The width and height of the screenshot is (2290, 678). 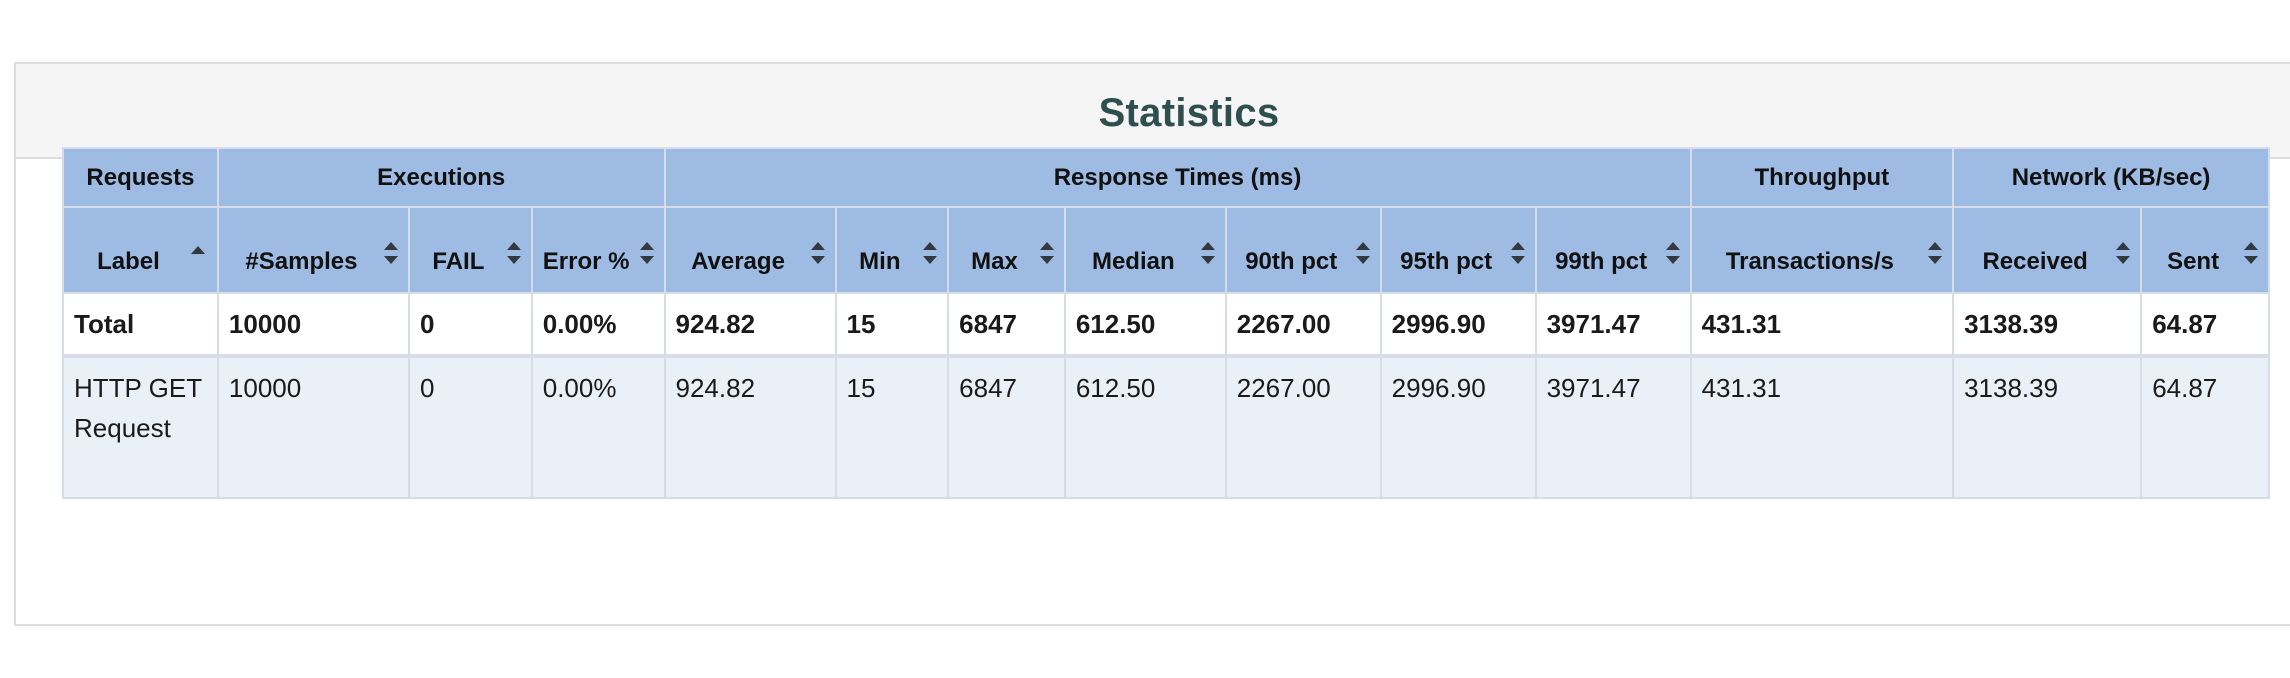 What do you see at coordinates (197, 250) in the screenshot?
I see `sort-ascending-icon` at bounding box center [197, 250].